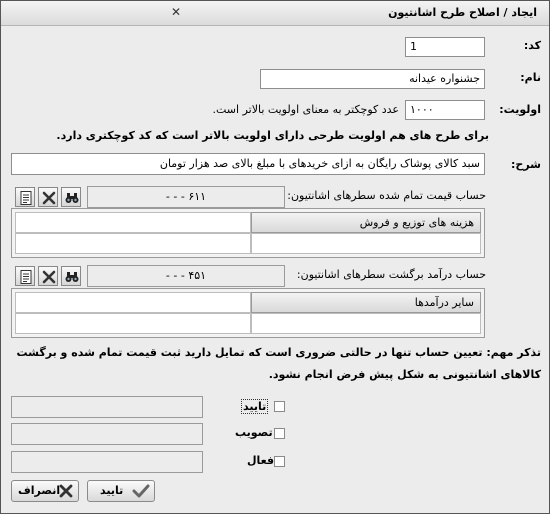  I want to click on priority-hint: عدد کوچکتر به معنای اولویت بالاتر است., so click(306, 109).